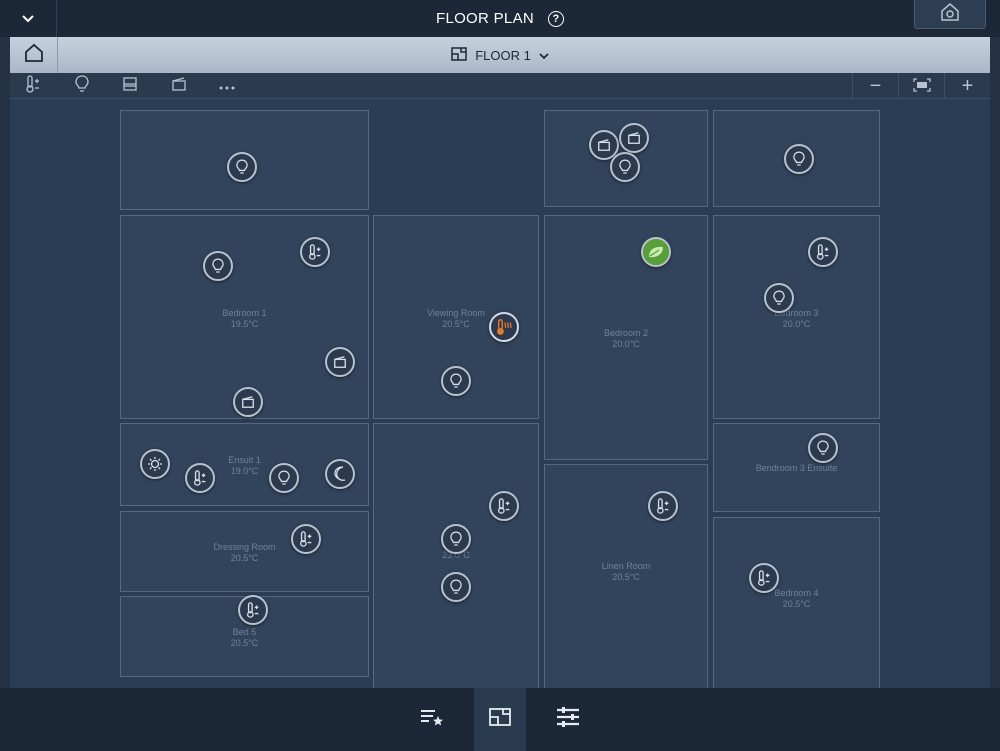  What do you see at coordinates (82, 86) in the screenshot?
I see `filter-lights-button` at bounding box center [82, 86].